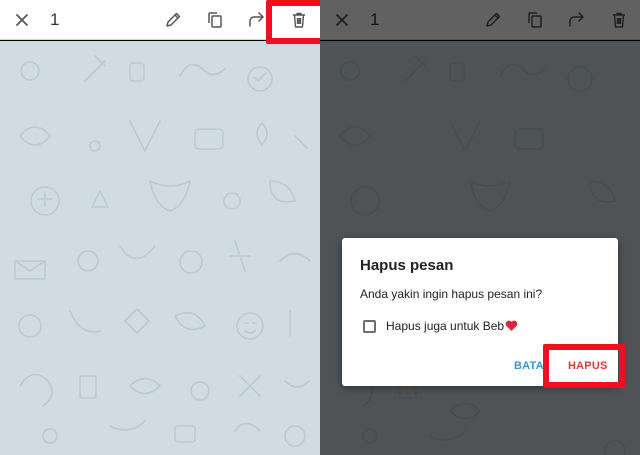 The image size is (640, 455). I want to click on close-icon, so click(22, 20).